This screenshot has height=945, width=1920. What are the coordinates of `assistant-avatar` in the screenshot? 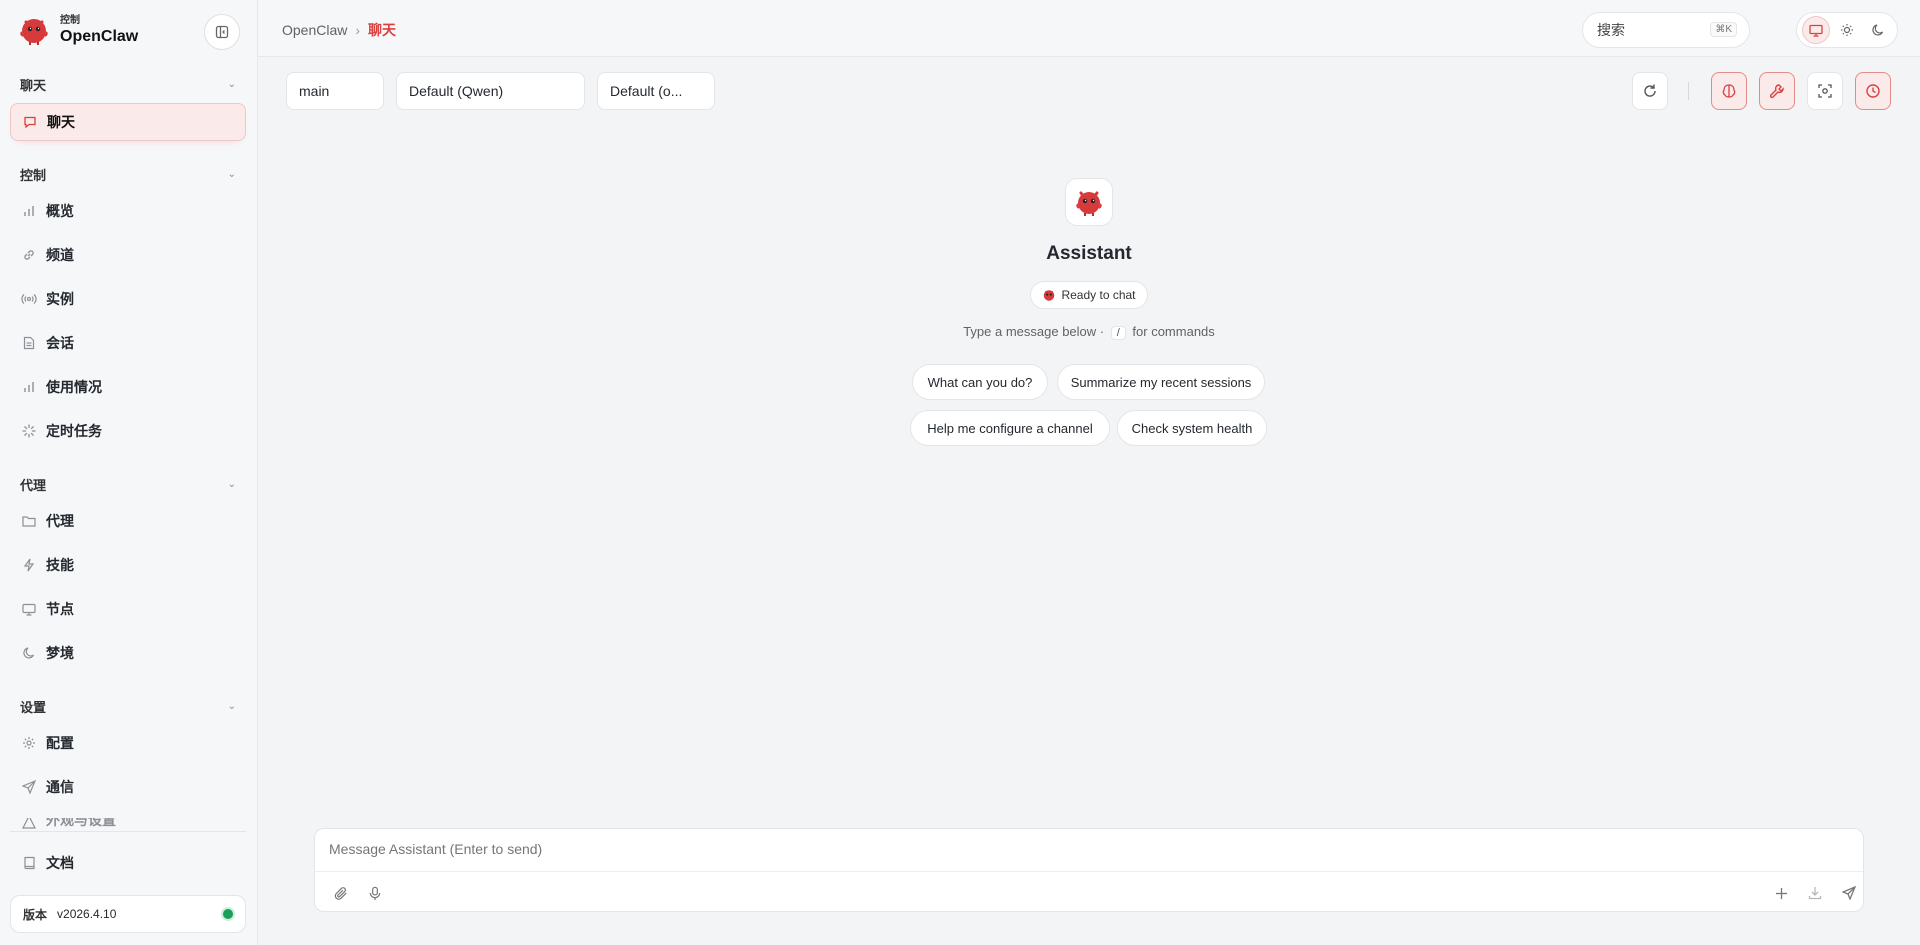 It's located at (1089, 202).